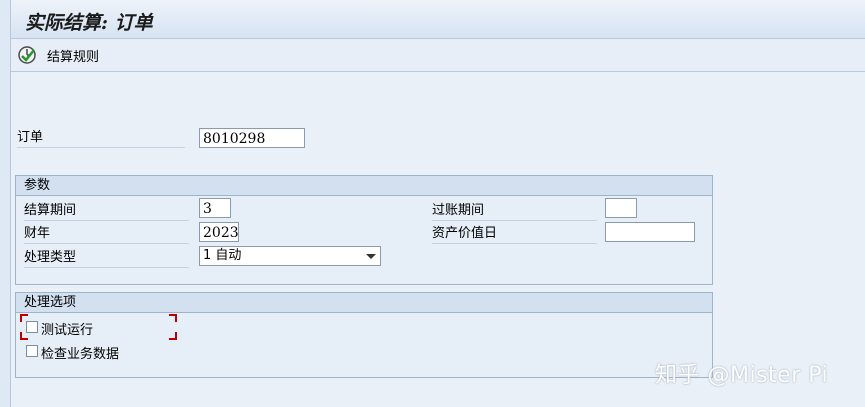  I want to click on title-bar: 实际结算: 订单, so click(437, 19).